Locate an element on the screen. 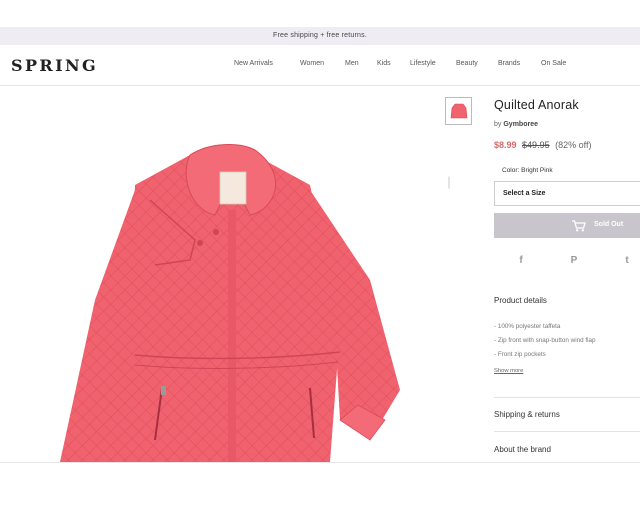  product-title: Quilted Anorak is located at coordinates (536, 105).